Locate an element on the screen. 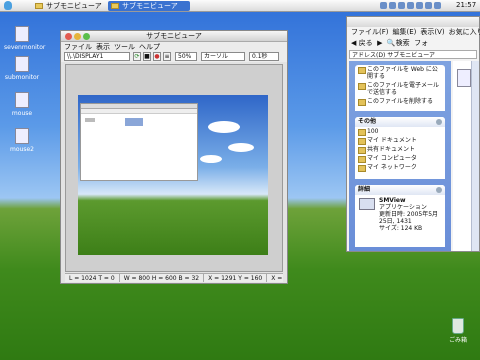 The width and height of the screenshot is (480, 360). explorer-toolbar: ◀ 戻る ▶ 🔍検索 フォ is located at coordinates (413, 43).